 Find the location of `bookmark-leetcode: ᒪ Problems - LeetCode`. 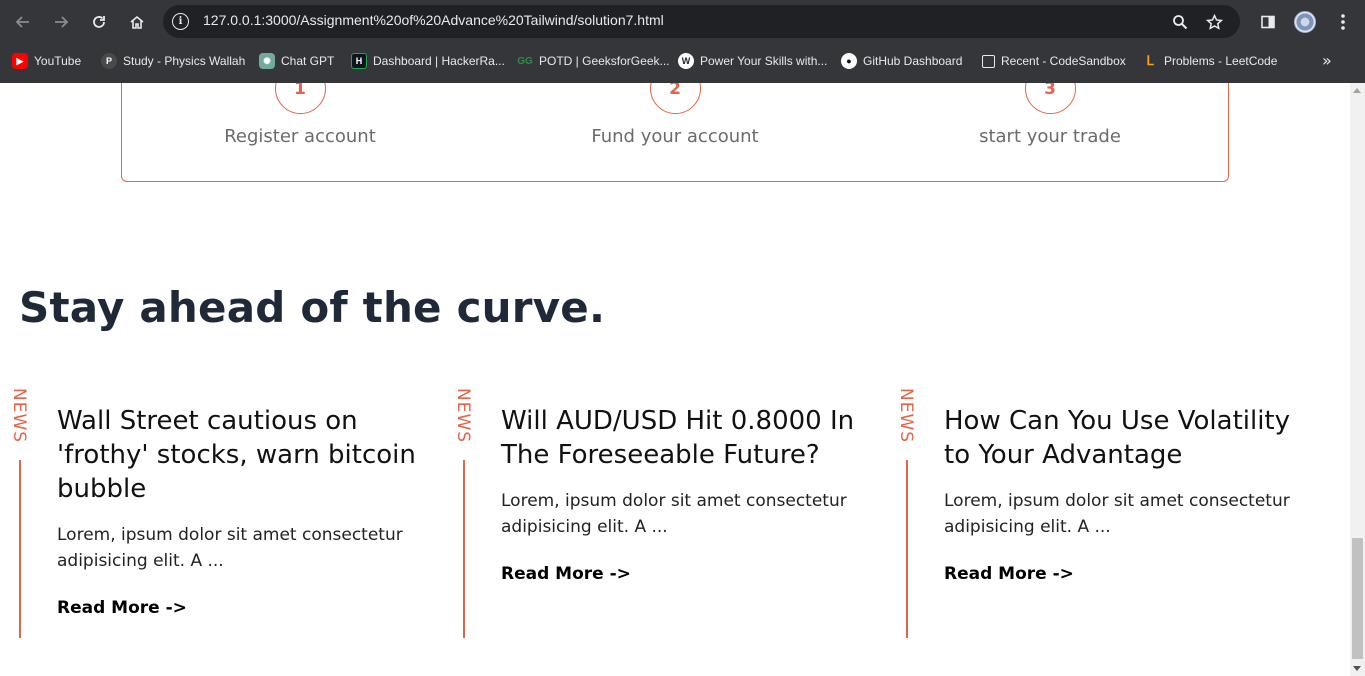

bookmark-leetcode: ᒪ Problems - LeetCode is located at coordinates (1209, 61).